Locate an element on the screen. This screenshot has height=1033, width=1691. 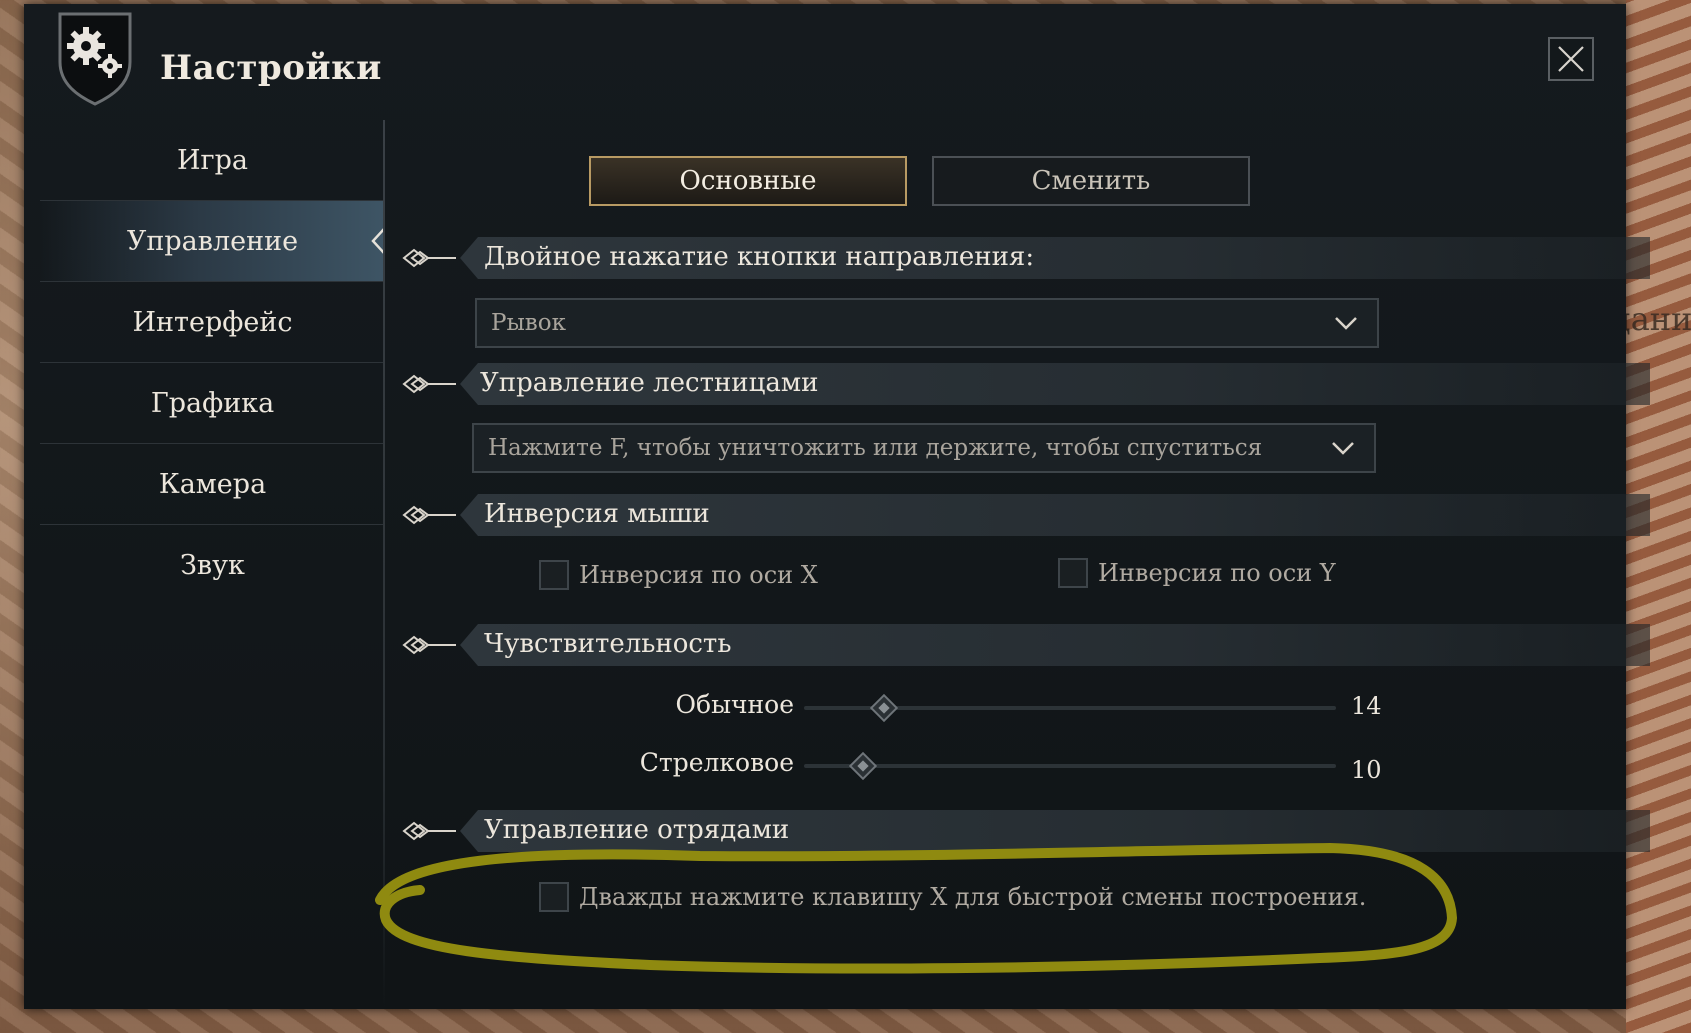
section-header-mouse-invert: Инверсия мыши is located at coordinates (1026, 515).